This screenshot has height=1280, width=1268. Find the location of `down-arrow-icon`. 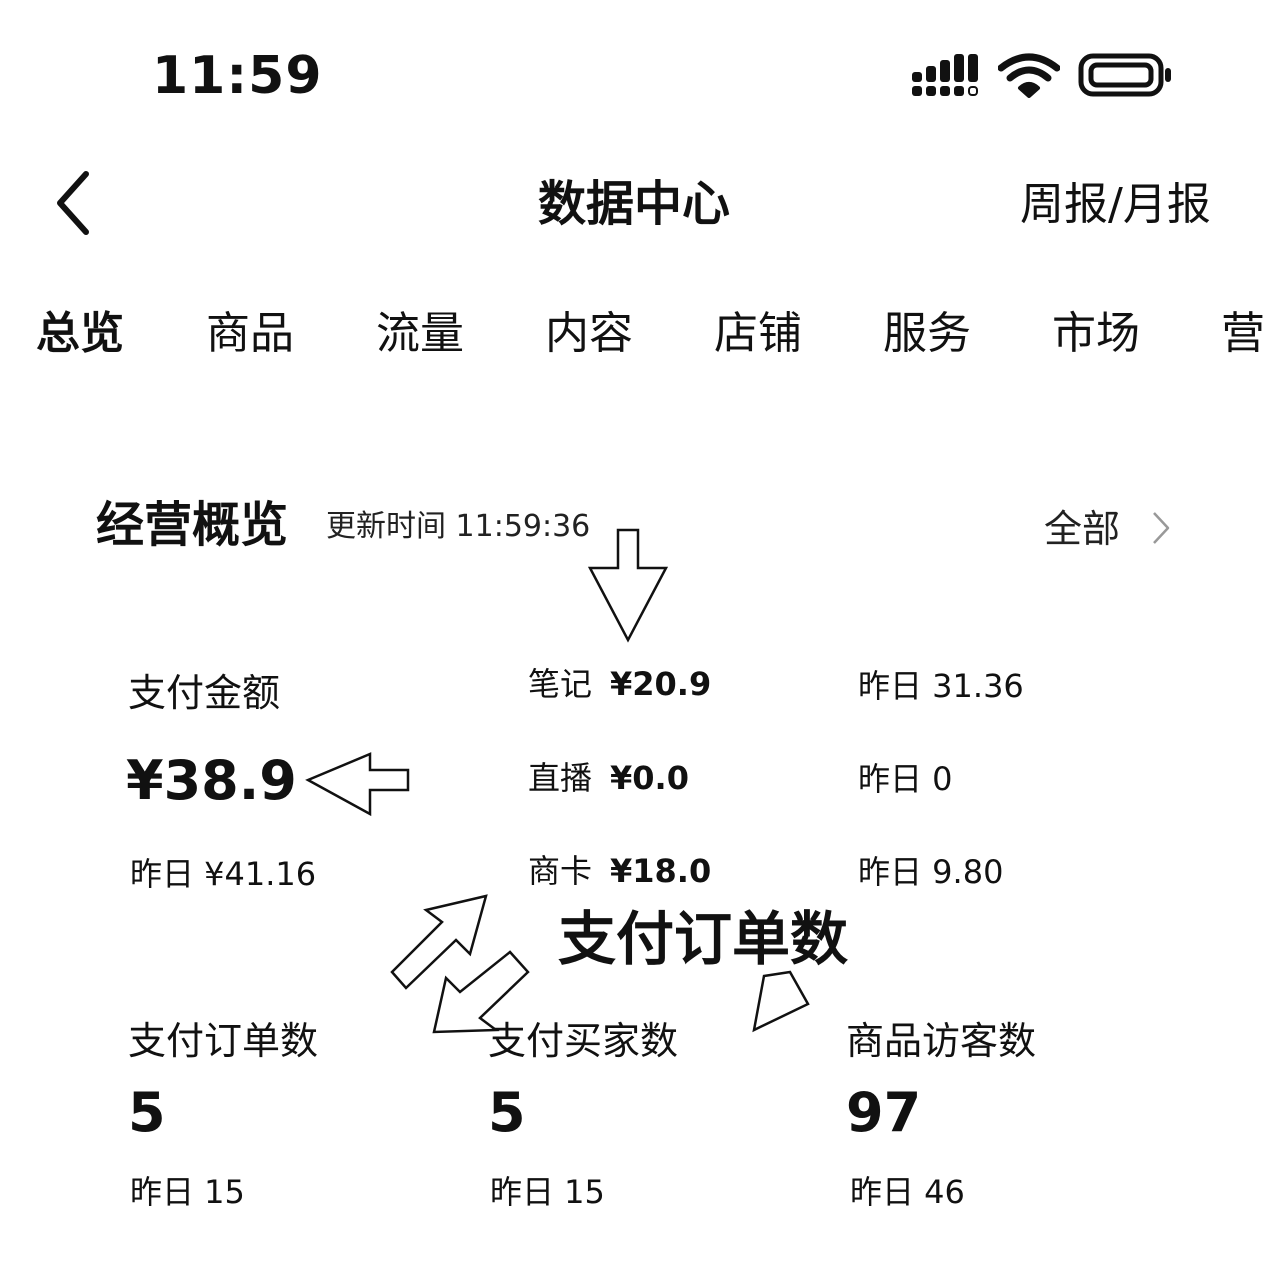

down-arrow-icon is located at coordinates (628, 585).